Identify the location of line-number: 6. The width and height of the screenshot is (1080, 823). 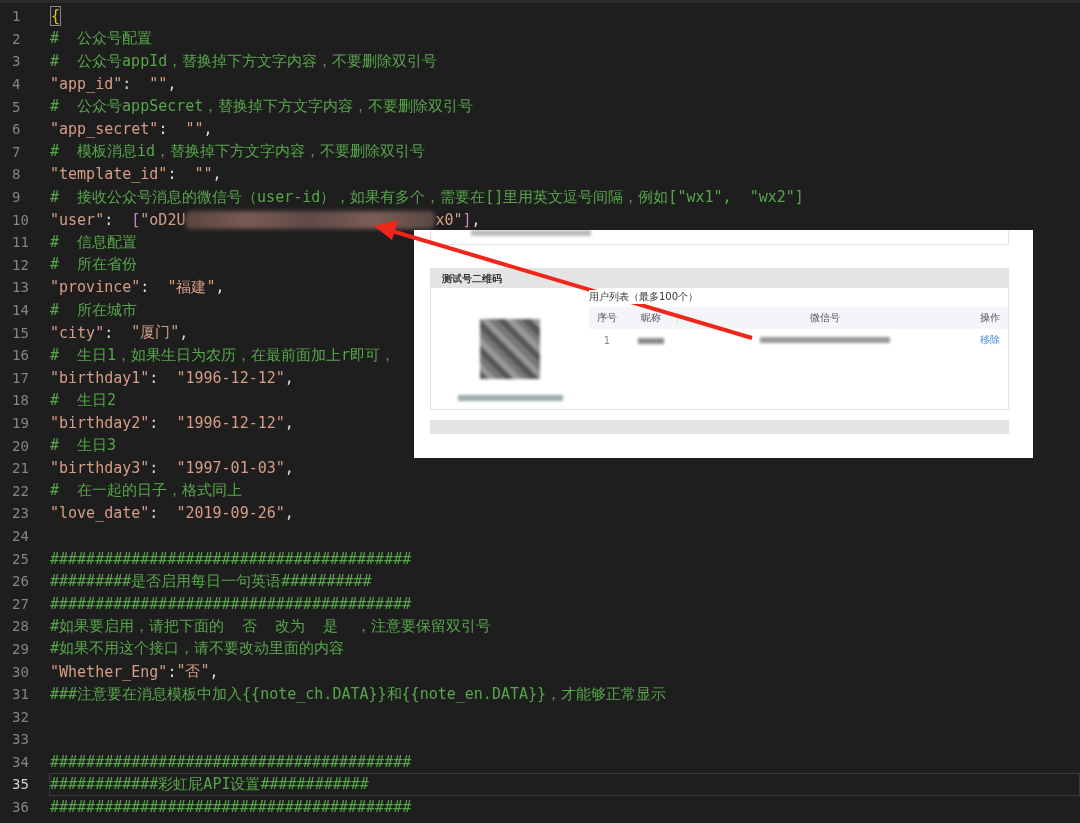
(16, 129).